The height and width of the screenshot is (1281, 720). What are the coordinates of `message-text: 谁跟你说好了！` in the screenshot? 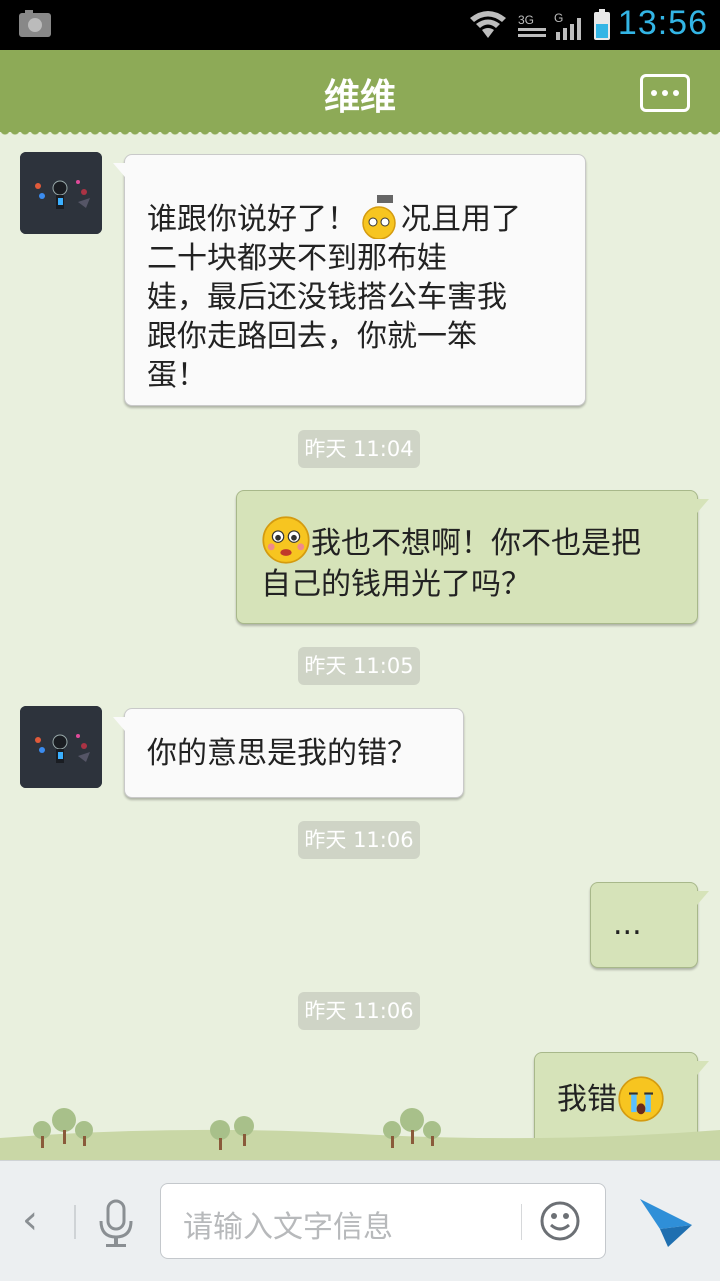 It's located at (252, 219).